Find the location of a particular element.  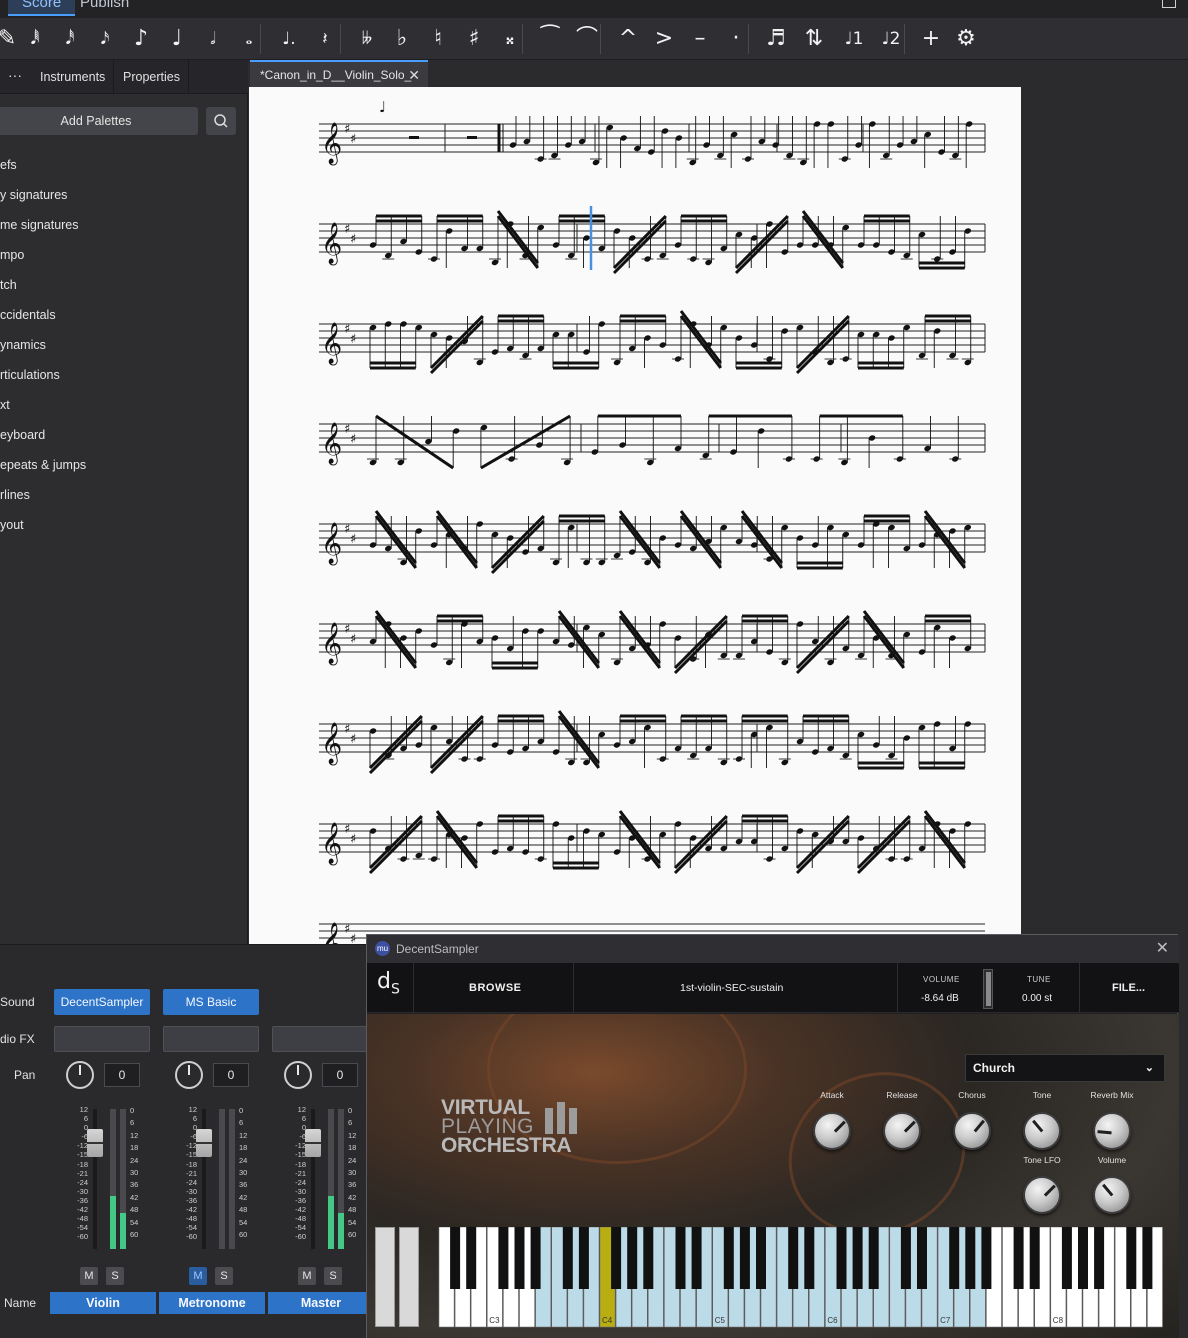

voice-2-icon: ♩2 is located at coordinates (891, 39).